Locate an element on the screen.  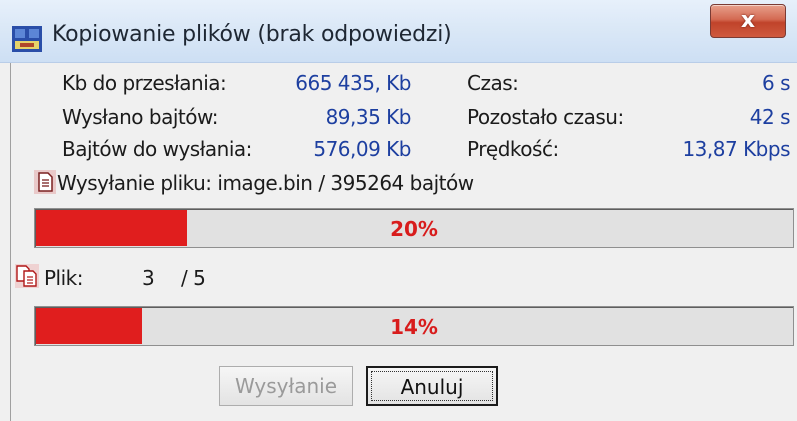
file-counter-total: / 5 is located at coordinates (193, 278).